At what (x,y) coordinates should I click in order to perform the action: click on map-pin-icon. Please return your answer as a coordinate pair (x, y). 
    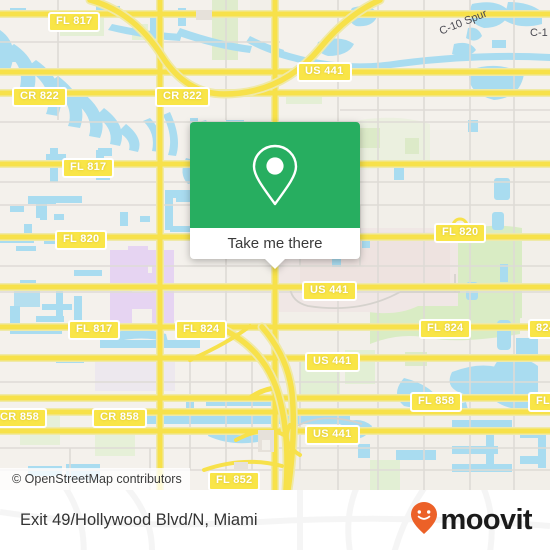
    Looking at the image, I should click on (275, 175).